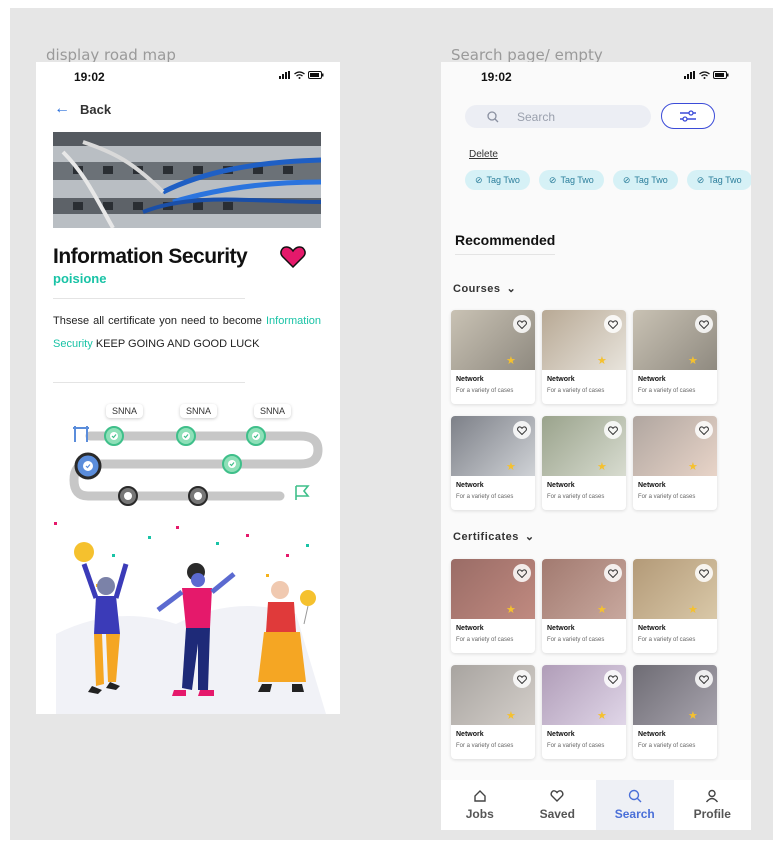 This screenshot has height=849, width=779. Describe the element at coordinates (88, 466) in the screenshot. I see `milestone-current-icon` at that location.